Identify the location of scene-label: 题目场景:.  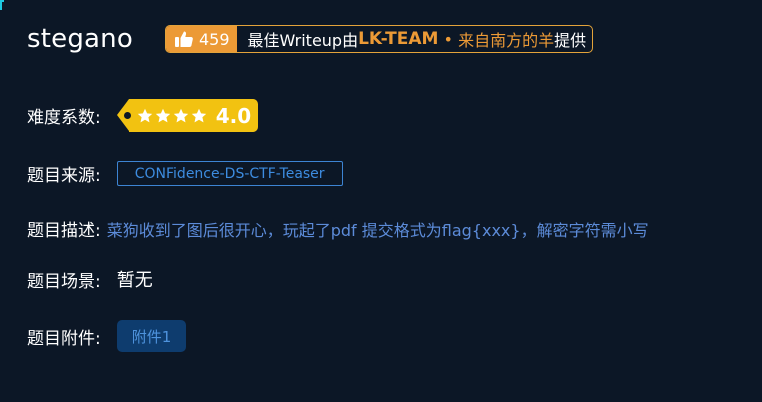
(64, 281).